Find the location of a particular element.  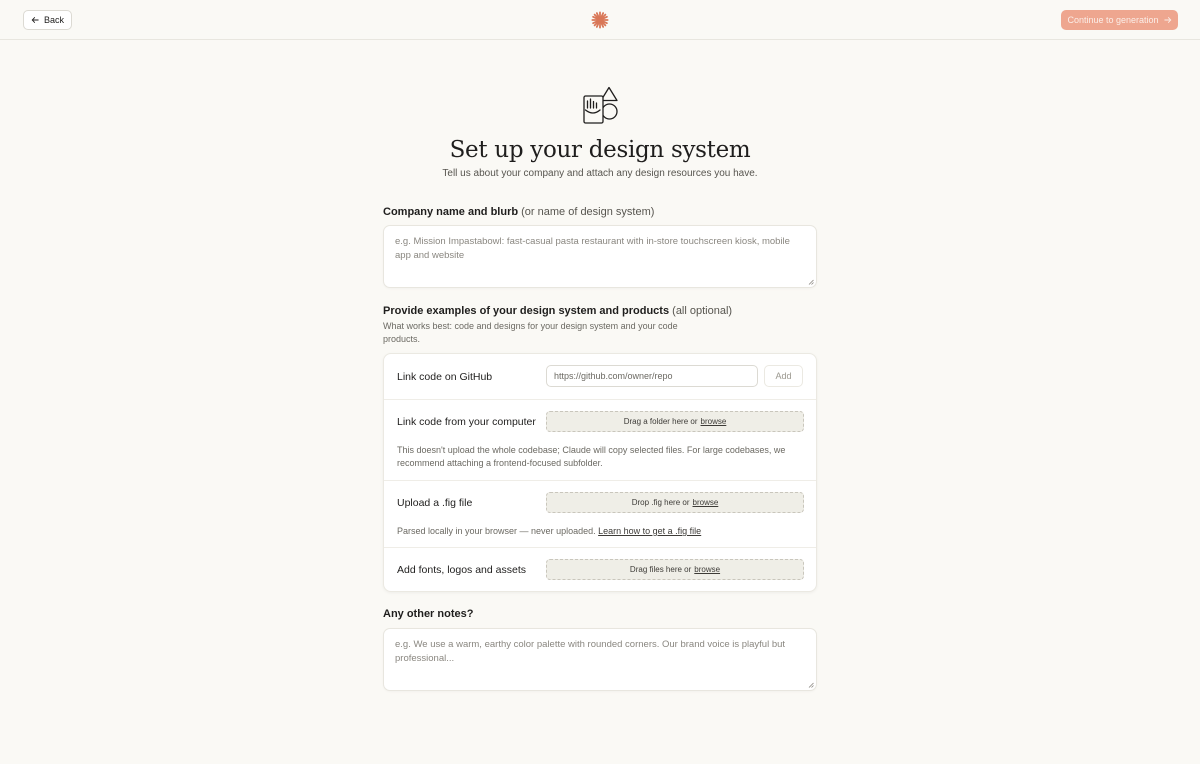

back-button: Back is located at coordinates (47, 20).